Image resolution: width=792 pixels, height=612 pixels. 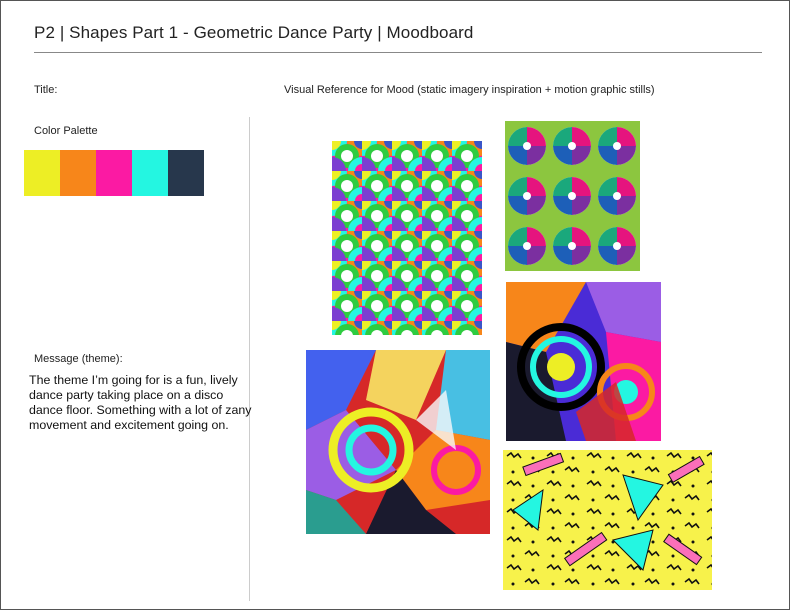 What do you see at coordinates (398, 442) in the screenshot?
I see `reference-image-geometric-painting` at bounding box center [398, 442].